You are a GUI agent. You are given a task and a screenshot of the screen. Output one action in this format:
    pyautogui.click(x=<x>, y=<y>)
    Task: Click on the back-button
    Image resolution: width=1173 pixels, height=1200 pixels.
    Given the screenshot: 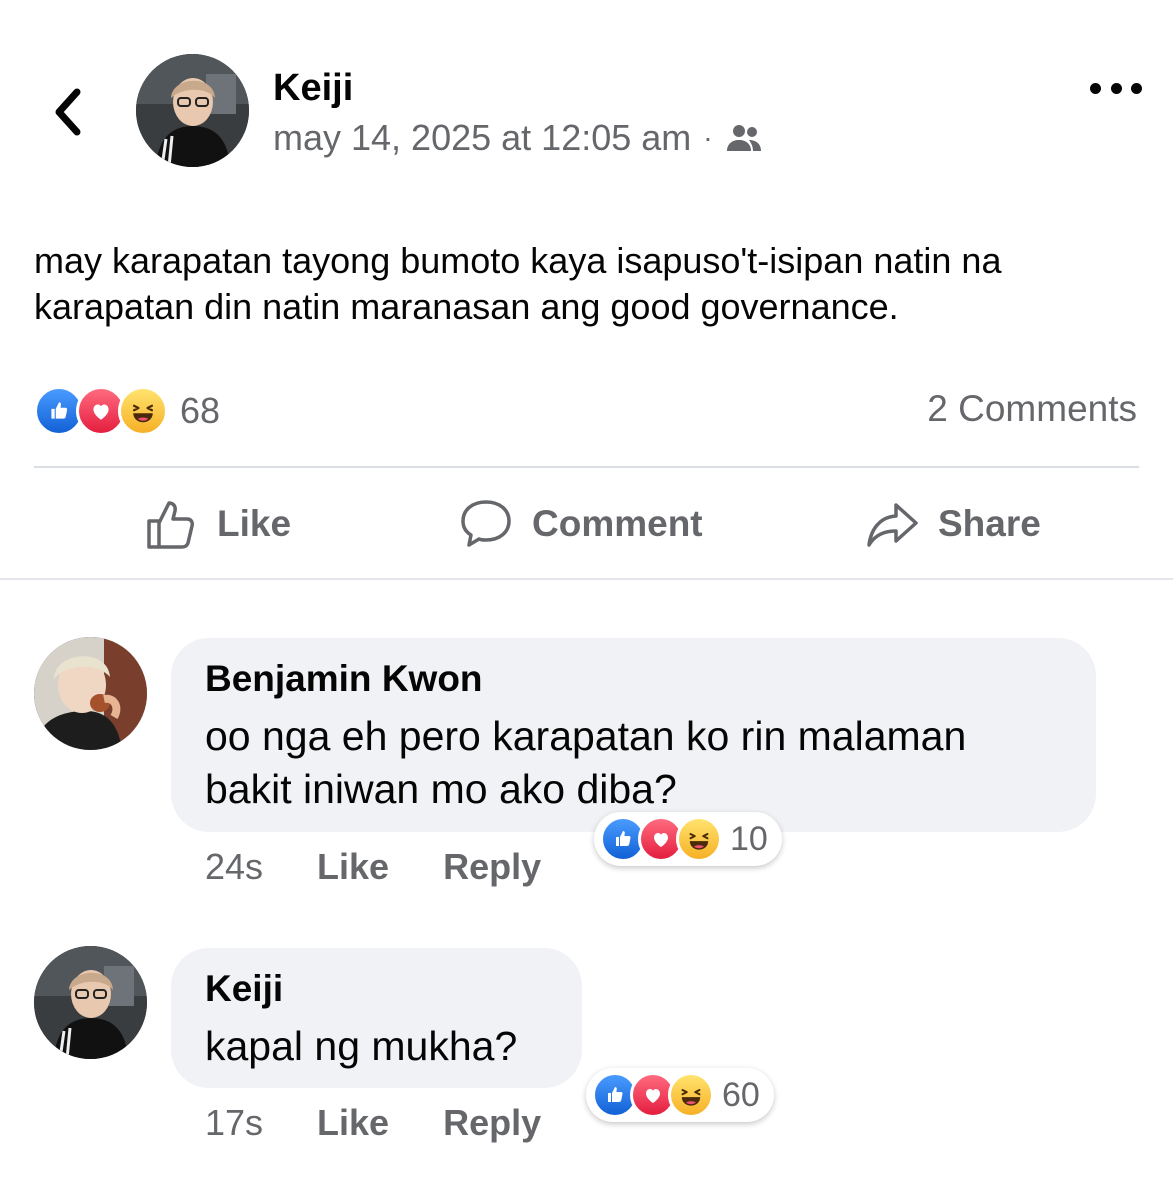 What is the action you would take?
    pyautogui.click(x=68, y=112)
    